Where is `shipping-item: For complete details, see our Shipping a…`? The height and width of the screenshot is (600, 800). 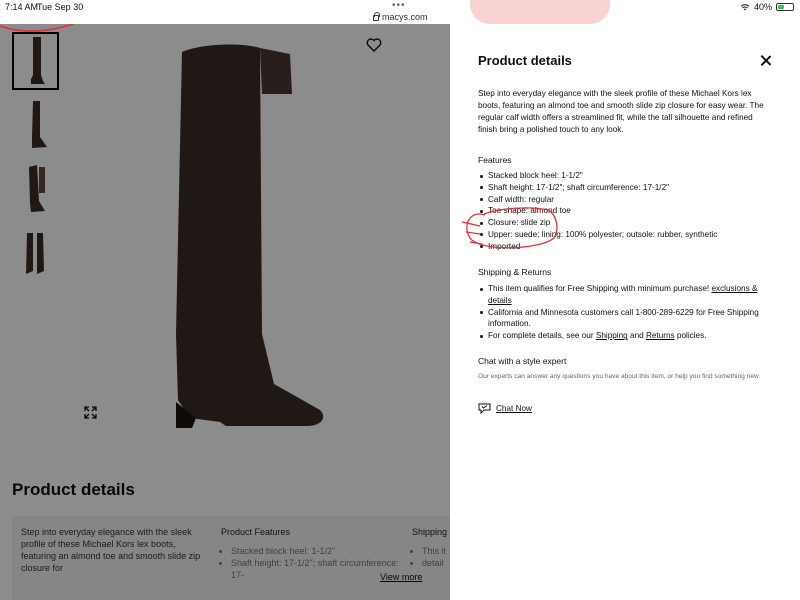 shipping-item: For complete details, see our Shipping a… is located at coordinates (623, 336).